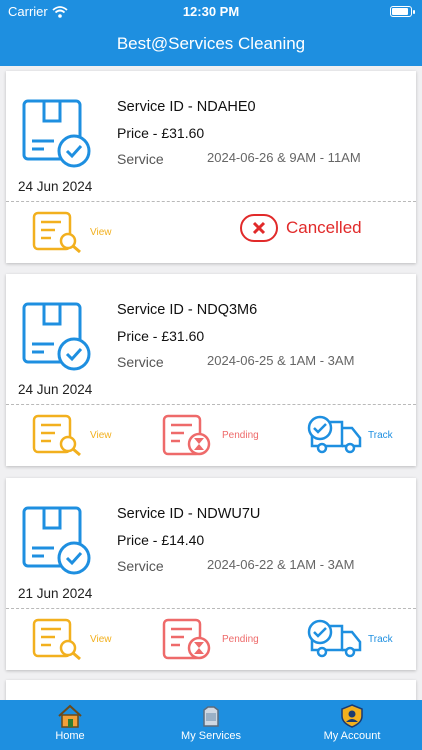  I want to click on cancelled-status: Cancelled, so click(301, 228).